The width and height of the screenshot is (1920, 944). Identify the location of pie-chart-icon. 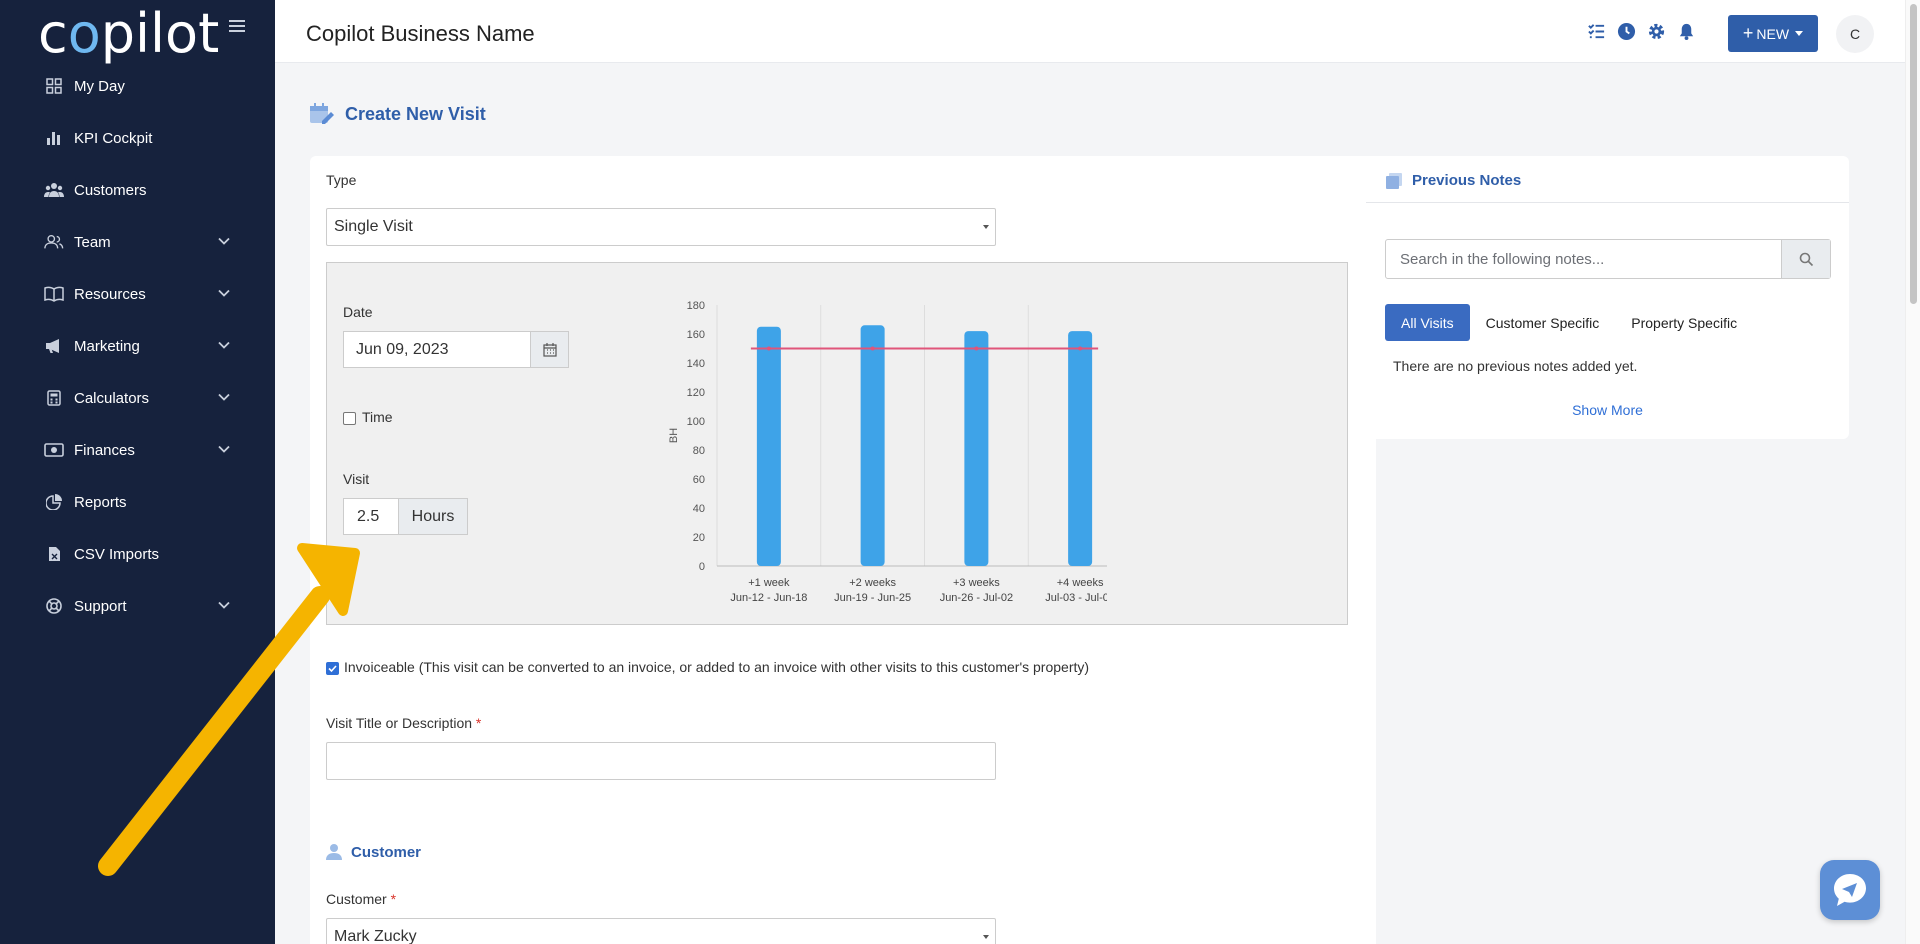
(54, 502).